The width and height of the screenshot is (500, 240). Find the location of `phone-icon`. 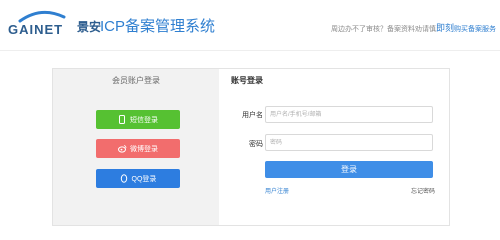

phone-icon is located at coordinates (122, 119).